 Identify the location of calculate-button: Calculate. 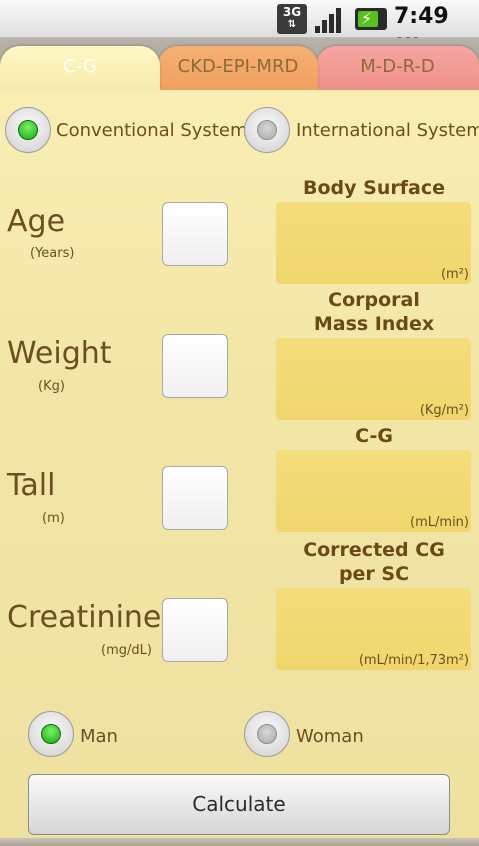
(239, 804).